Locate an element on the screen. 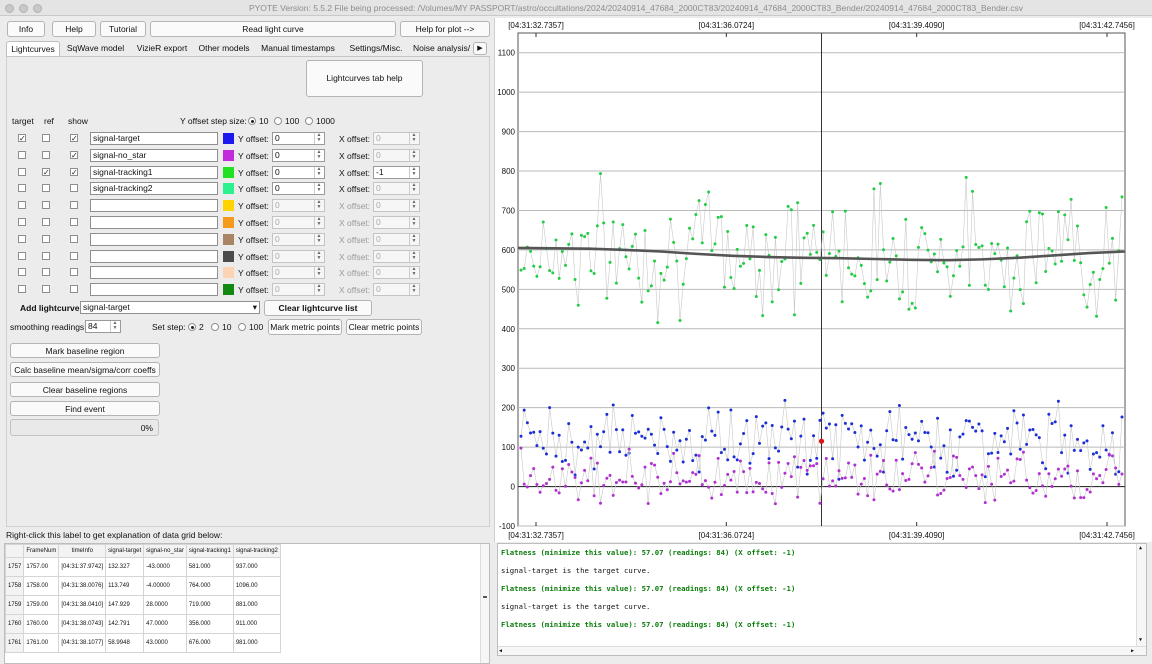 The width and height of the screenshot is (1152, 664). calc-baseline-button: Calc baseline mean/sigma/corr coeffs is located at coordinates (85, 369).